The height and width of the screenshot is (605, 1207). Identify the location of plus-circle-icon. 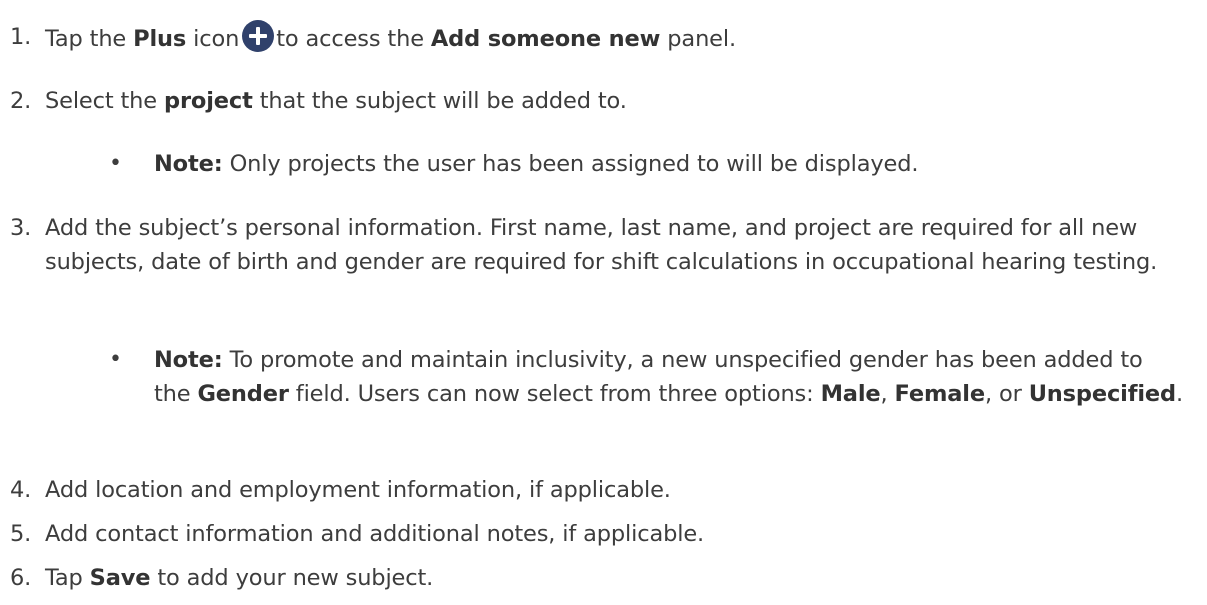
(258, 36).